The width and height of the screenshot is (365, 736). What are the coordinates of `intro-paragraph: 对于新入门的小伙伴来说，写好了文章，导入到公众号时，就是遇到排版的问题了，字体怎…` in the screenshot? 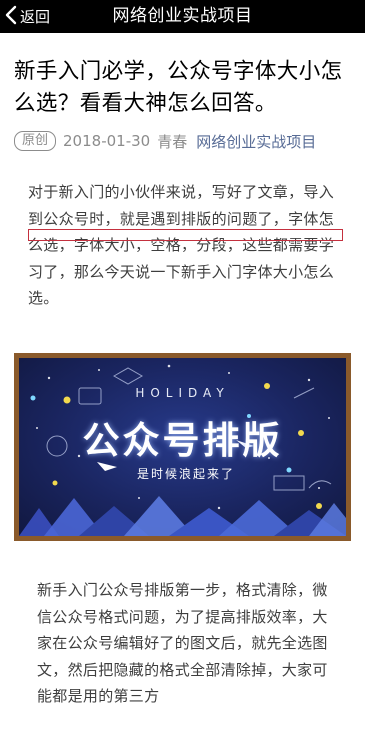 It's located at (181, 245).